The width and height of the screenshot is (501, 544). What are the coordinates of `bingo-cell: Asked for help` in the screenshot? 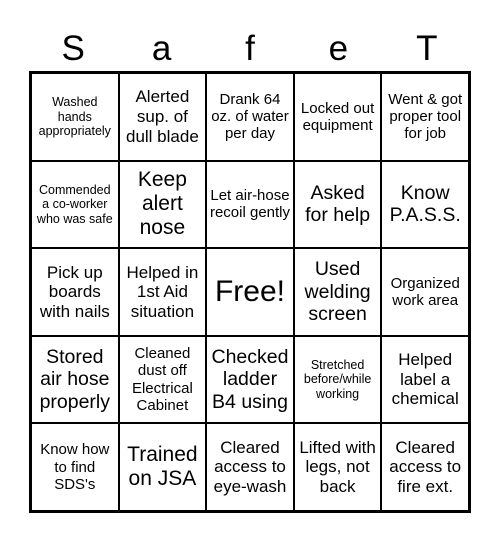 It's located at (337, 204).